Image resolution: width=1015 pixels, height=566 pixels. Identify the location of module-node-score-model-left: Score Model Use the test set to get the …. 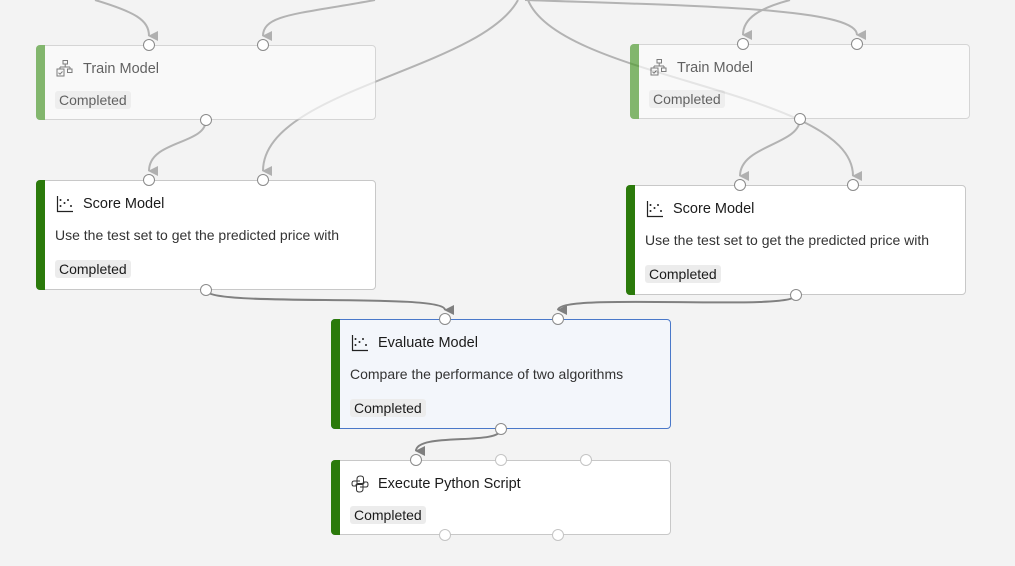
(206, 235).